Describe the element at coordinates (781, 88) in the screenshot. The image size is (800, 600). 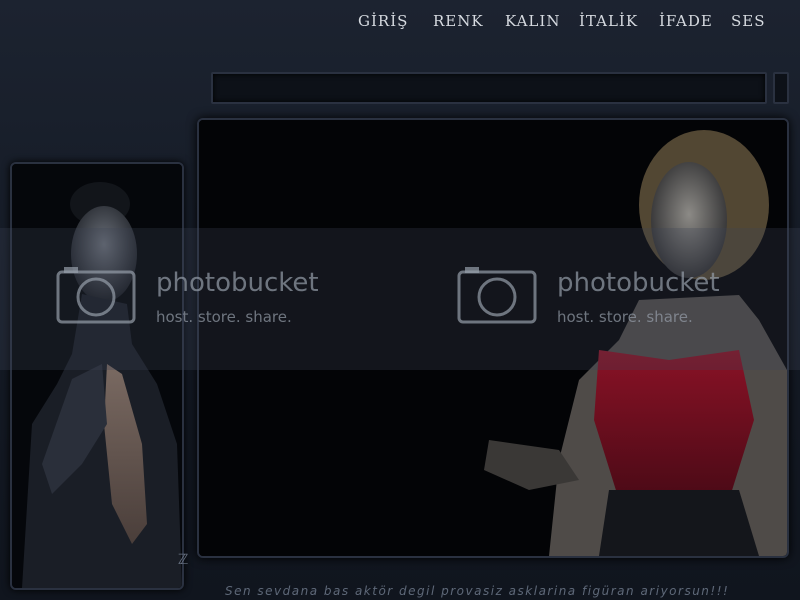
I see `send-button` at that location.